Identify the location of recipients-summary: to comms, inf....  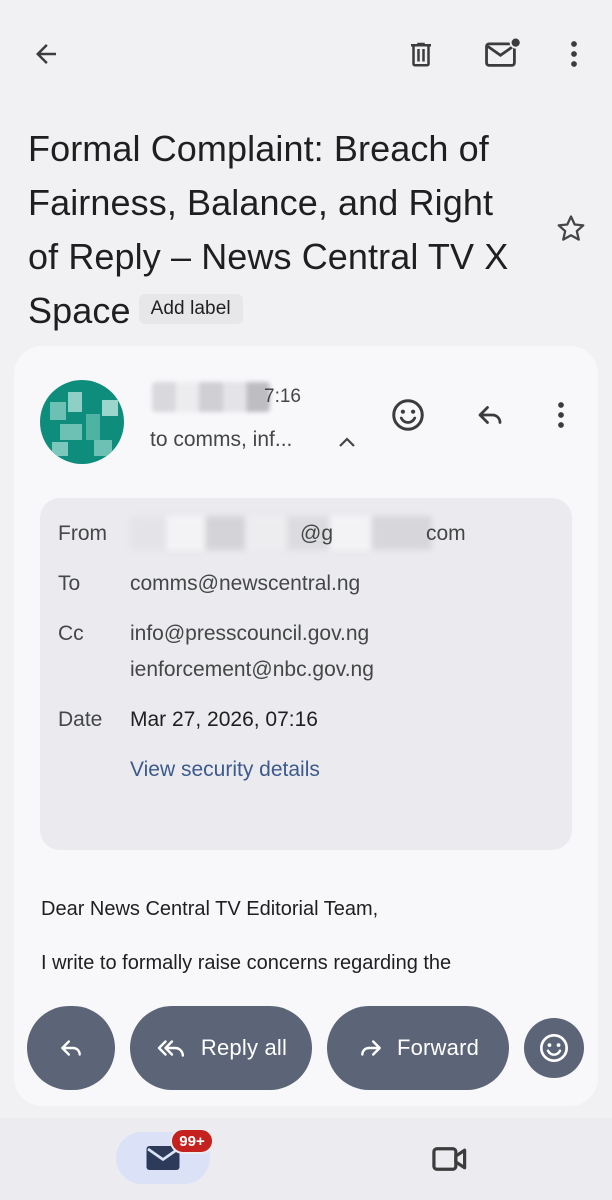
(221, 440).